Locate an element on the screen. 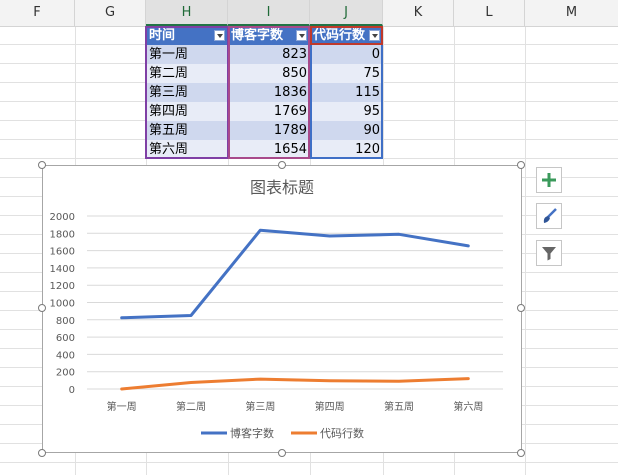 Image resolution: width=618 pixels, height=475 pixels. brush-icon is located at coordinates (550, 215).